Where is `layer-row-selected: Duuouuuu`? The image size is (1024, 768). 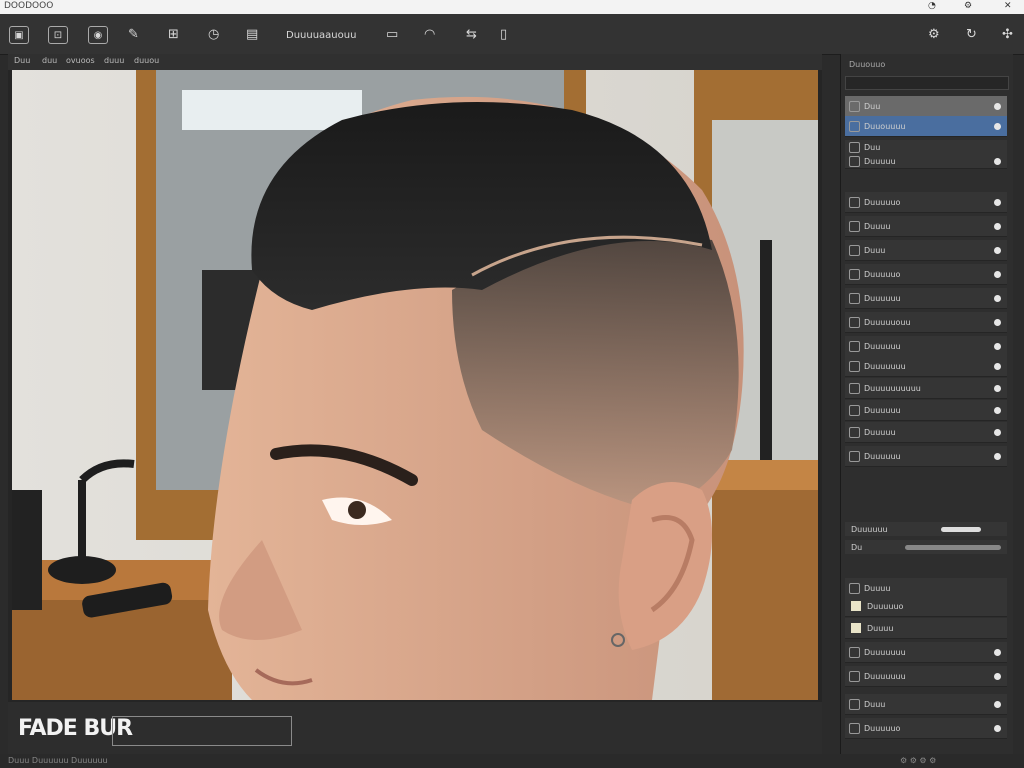 layer-row-selected: Duuouuuu is located at coordinates (926, 126).